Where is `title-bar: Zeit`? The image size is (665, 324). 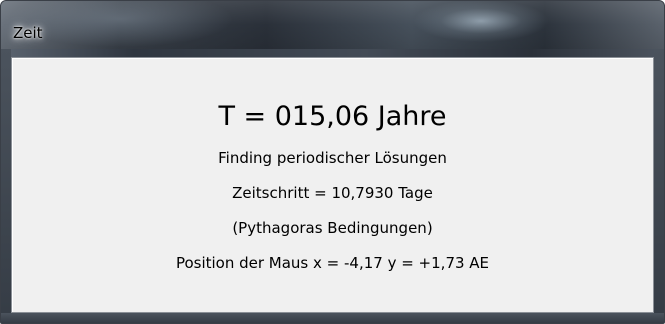 title-bar: Zeit is located at coordinates (332, 25).